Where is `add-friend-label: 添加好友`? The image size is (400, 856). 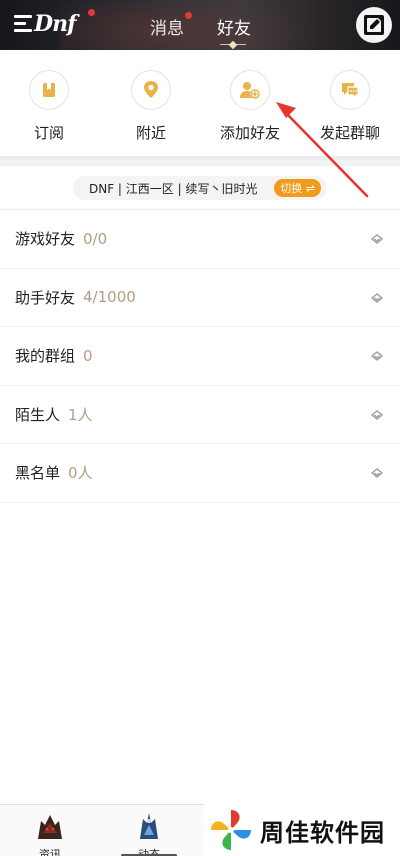 add-friend-label: 添加好友 is located at coordinates (249, 133).